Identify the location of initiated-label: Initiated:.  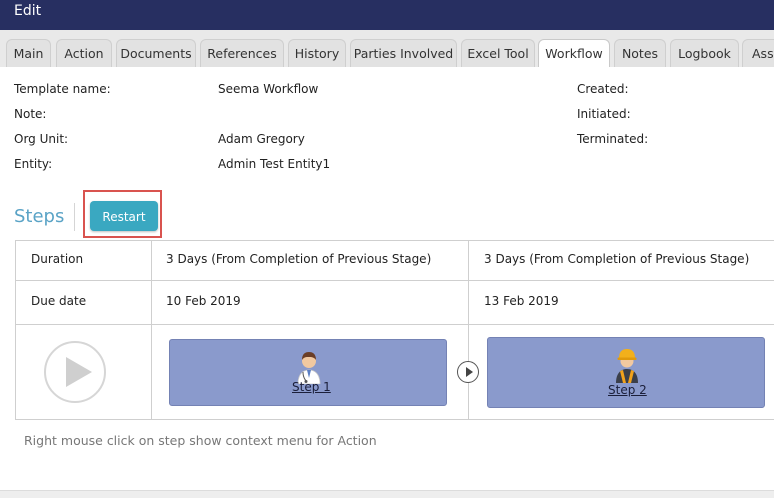
(604, 114).